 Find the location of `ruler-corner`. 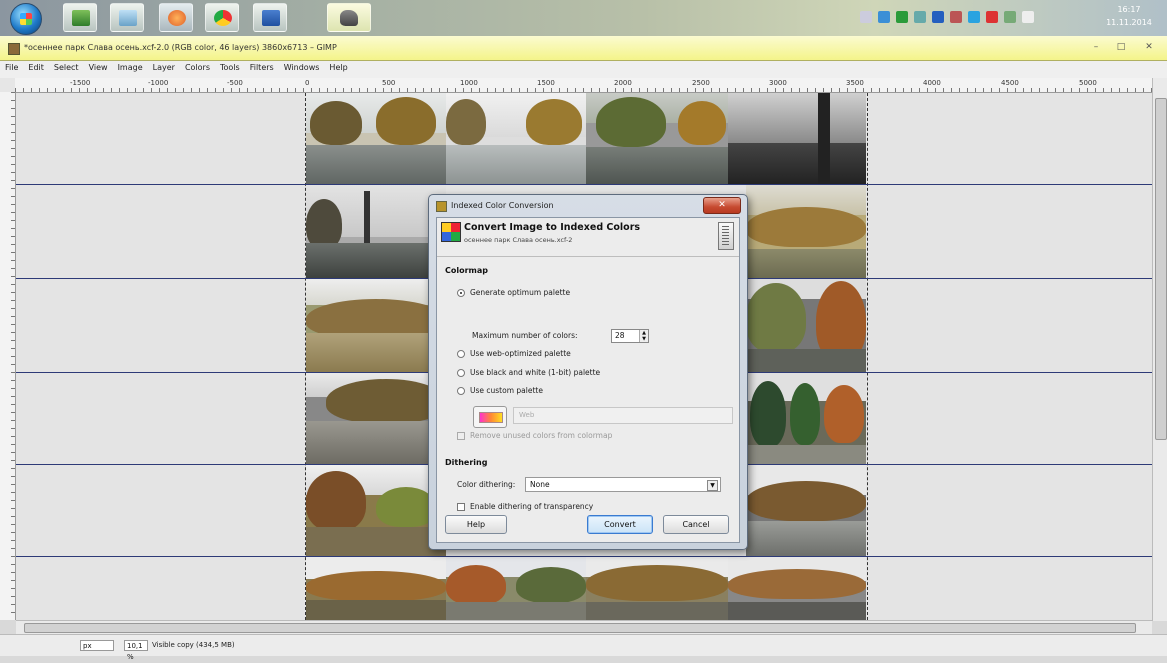

ruler-corner is located at coordinates (8, 85).